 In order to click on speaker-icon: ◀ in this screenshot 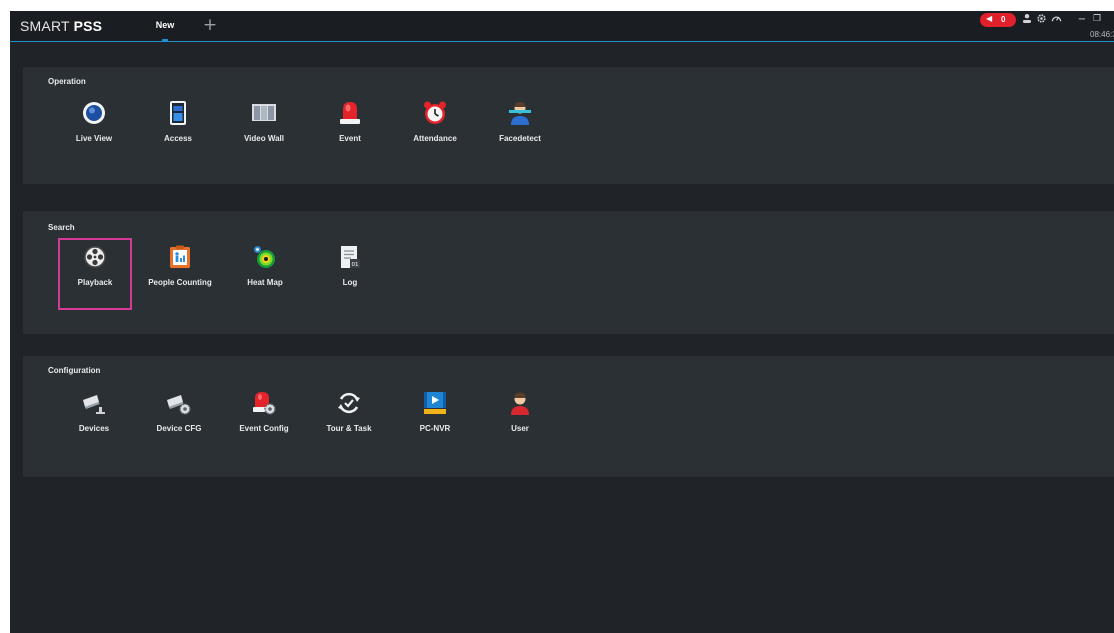, I will do `click(989, 18)`.